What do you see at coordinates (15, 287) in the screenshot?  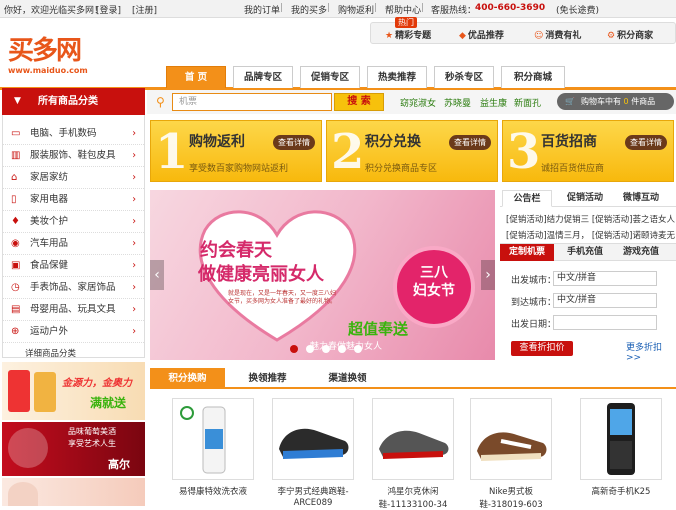 I see `watch-icon: ◷` at bounding box center [15, 287].